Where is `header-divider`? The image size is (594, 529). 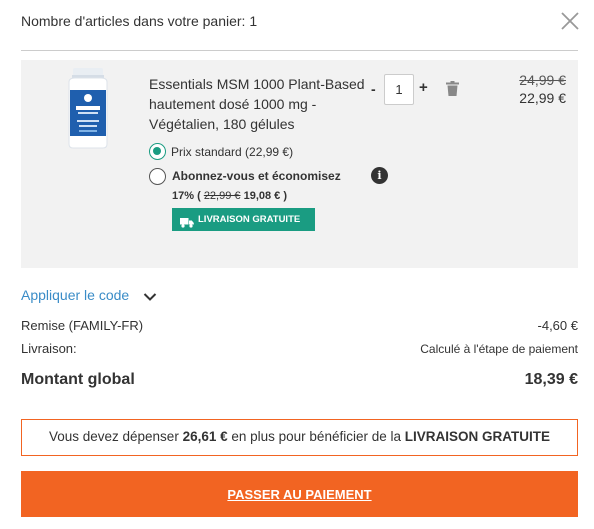
header-divider is located at coordinates (299, 50).